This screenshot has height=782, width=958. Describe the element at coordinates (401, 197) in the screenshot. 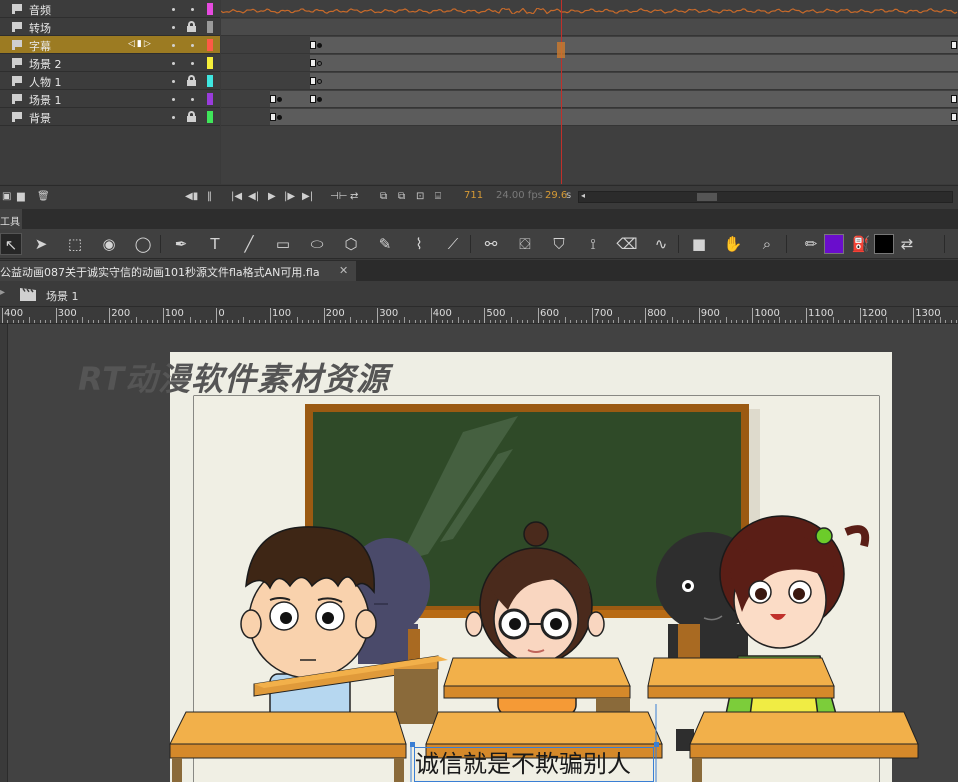

I see `onion-outline-icon: ⧉` at that location.